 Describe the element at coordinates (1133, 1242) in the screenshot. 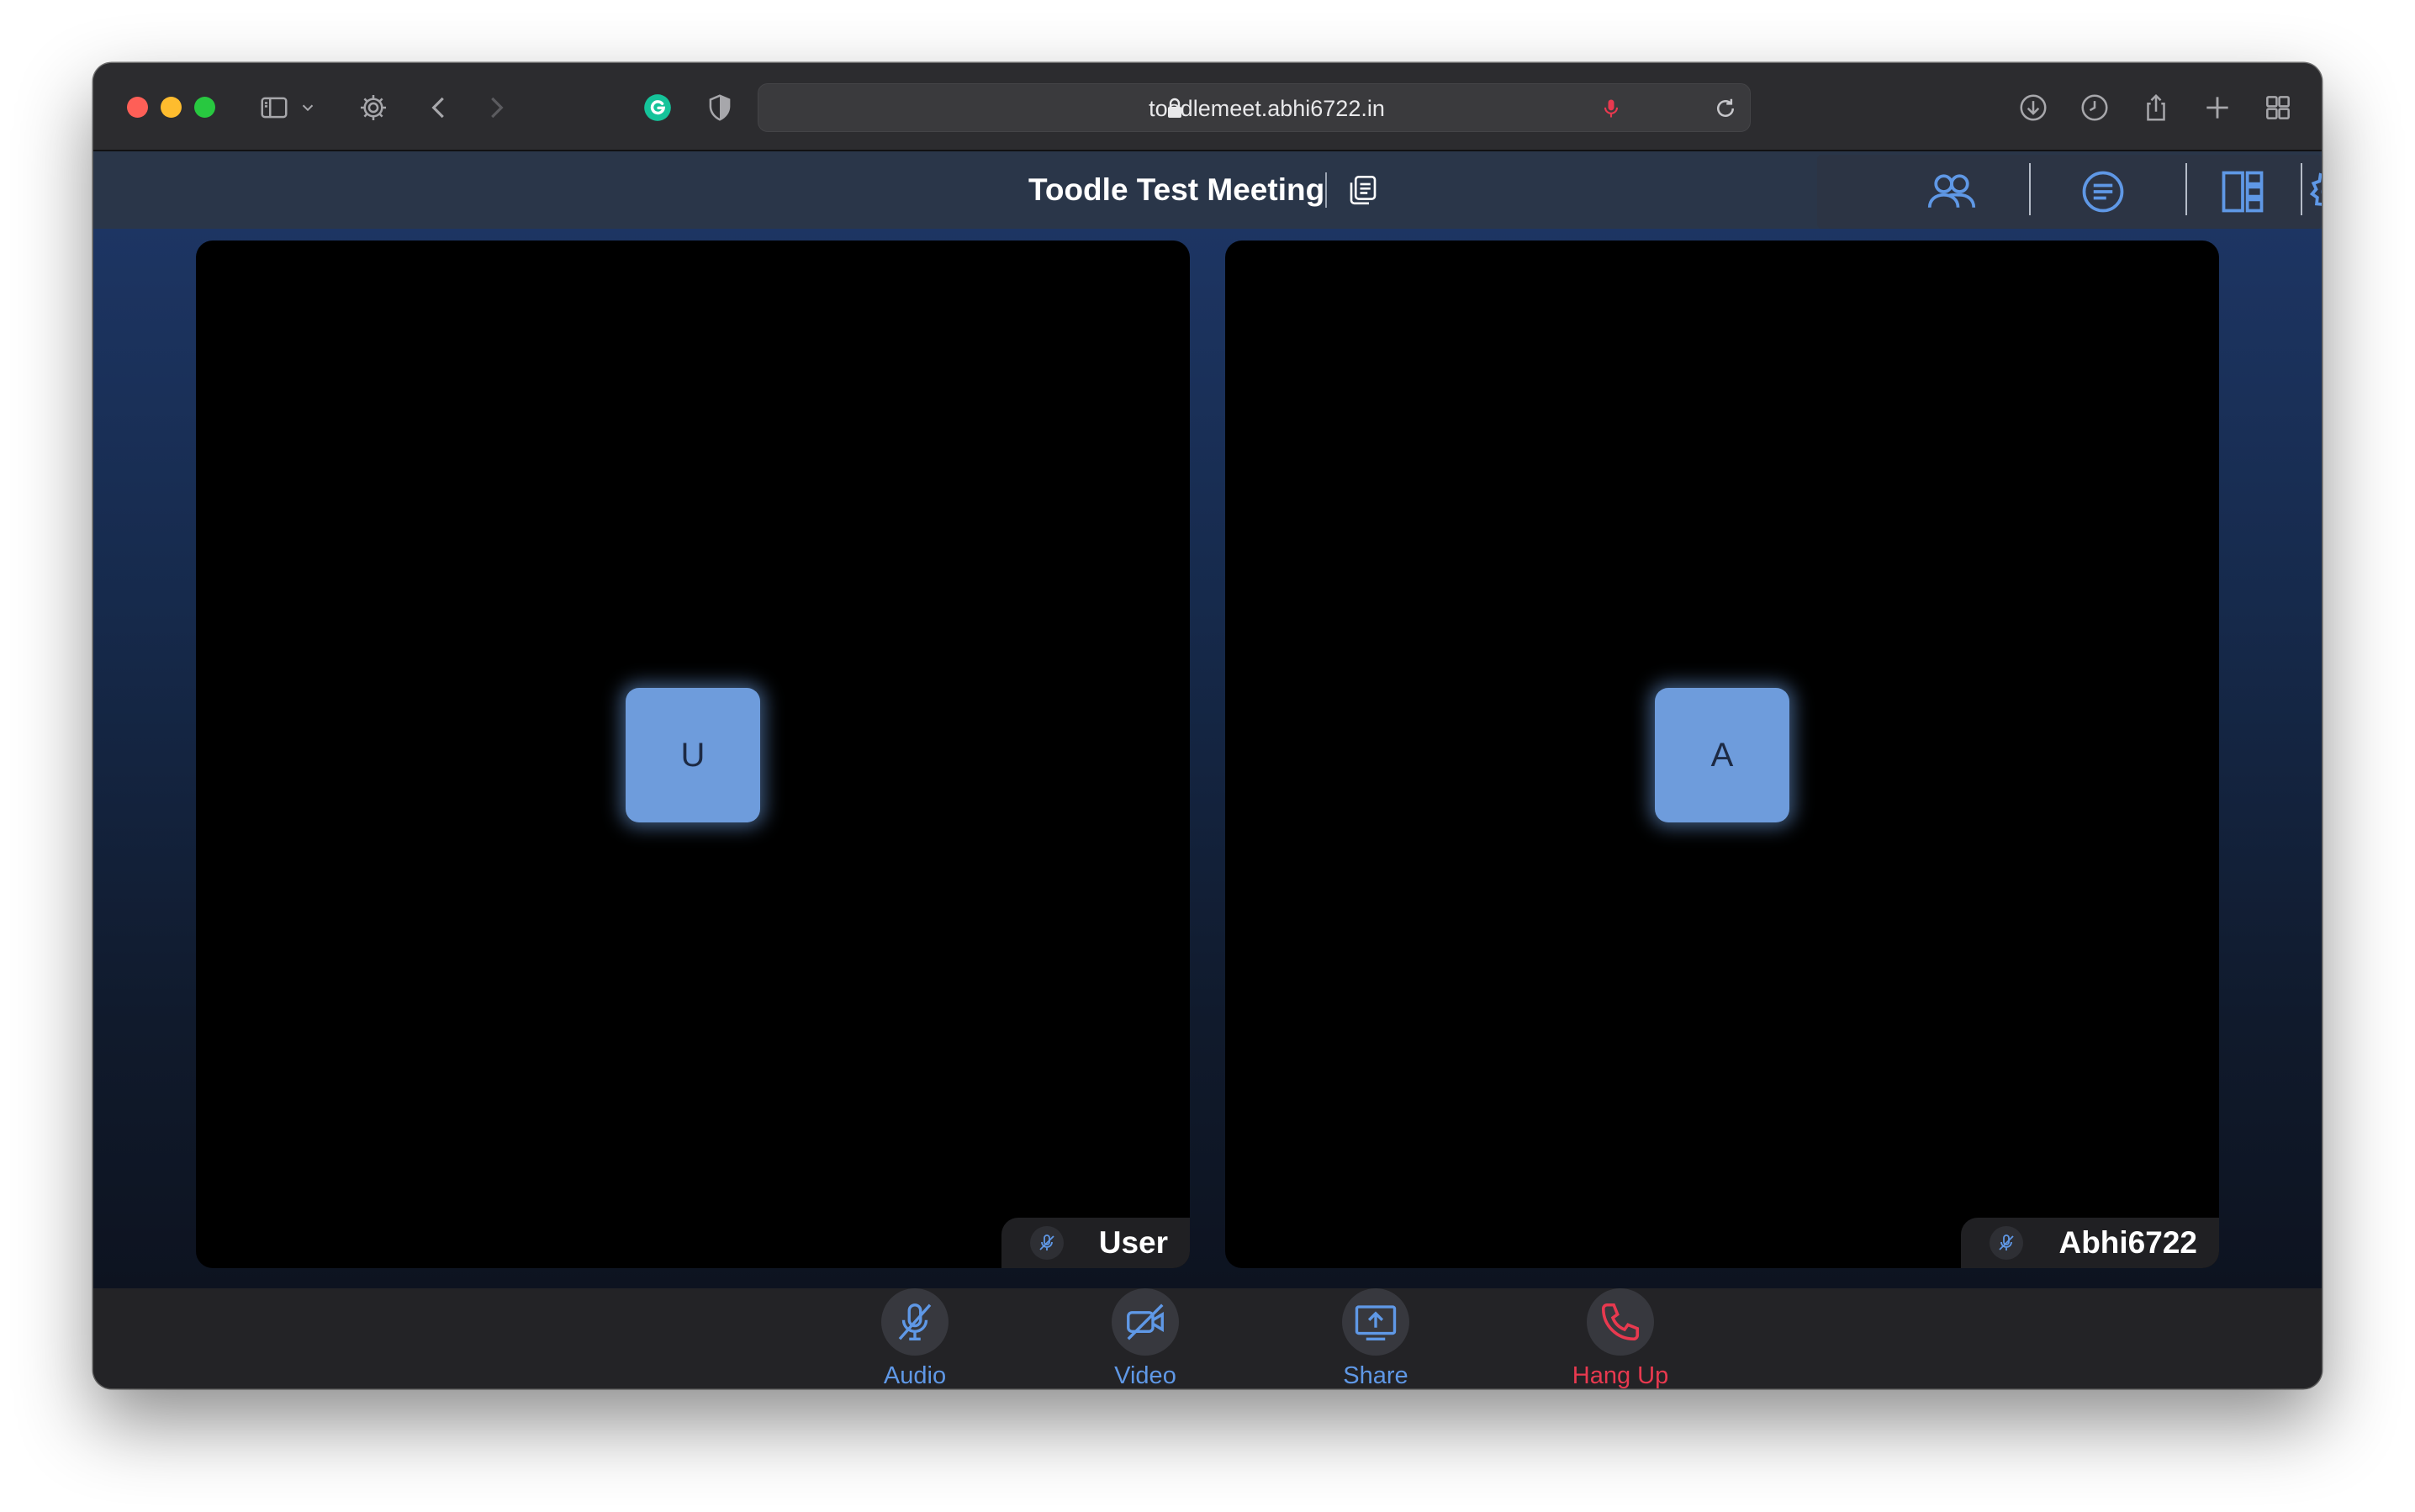

I see `participant-name: User` at that location.